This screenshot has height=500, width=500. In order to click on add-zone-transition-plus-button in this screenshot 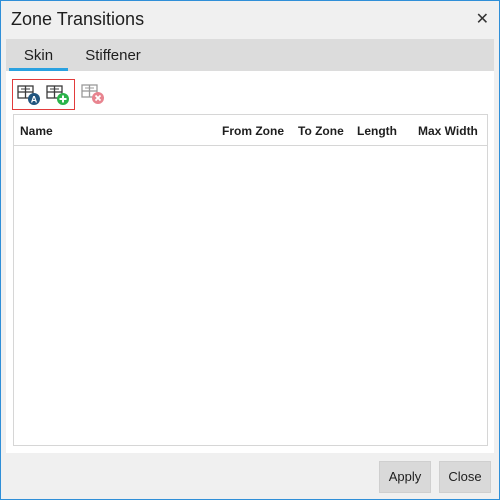, I will do `click(58, 95)`.